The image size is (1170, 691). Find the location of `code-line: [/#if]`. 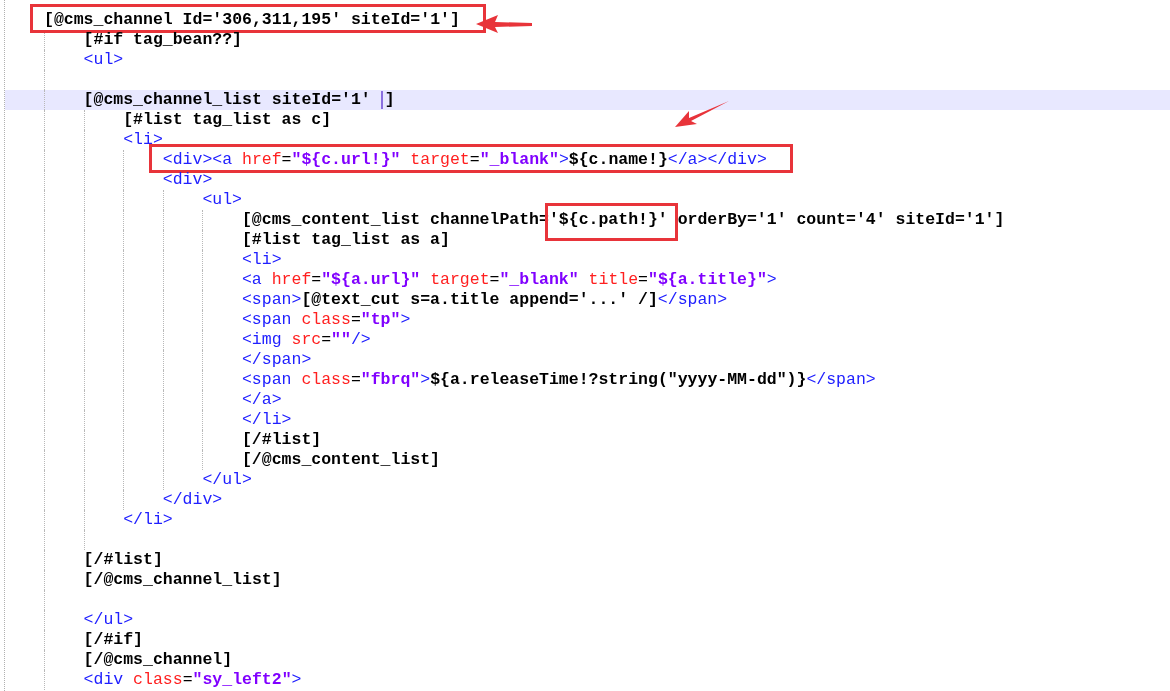

code-line: [/#if] is located at coordinates (113, 640).